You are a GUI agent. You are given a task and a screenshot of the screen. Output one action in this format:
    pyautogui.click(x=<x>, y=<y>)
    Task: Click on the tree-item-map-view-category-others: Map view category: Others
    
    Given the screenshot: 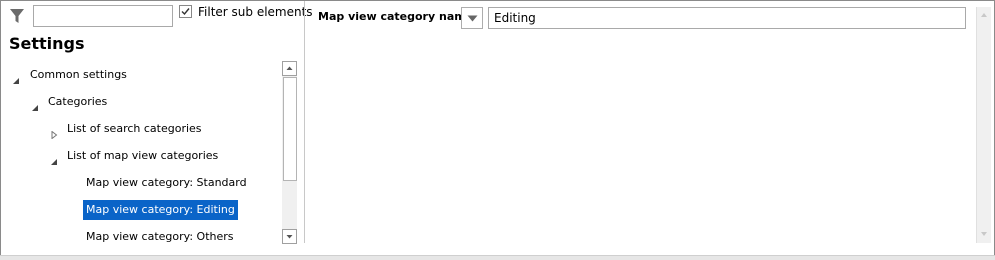 What is the action you would take?
    pyautogui.click(x=141, y=236)
    